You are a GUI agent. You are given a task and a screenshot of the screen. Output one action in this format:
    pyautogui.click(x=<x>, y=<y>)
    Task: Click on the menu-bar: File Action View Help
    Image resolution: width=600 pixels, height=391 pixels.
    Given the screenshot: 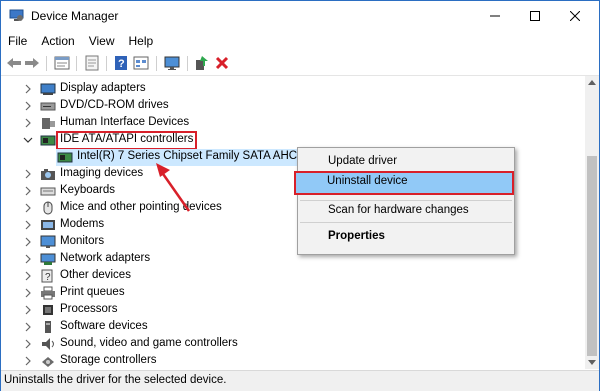 What is the action you would take?
    pyautogui.click(x=300, y=41)
    